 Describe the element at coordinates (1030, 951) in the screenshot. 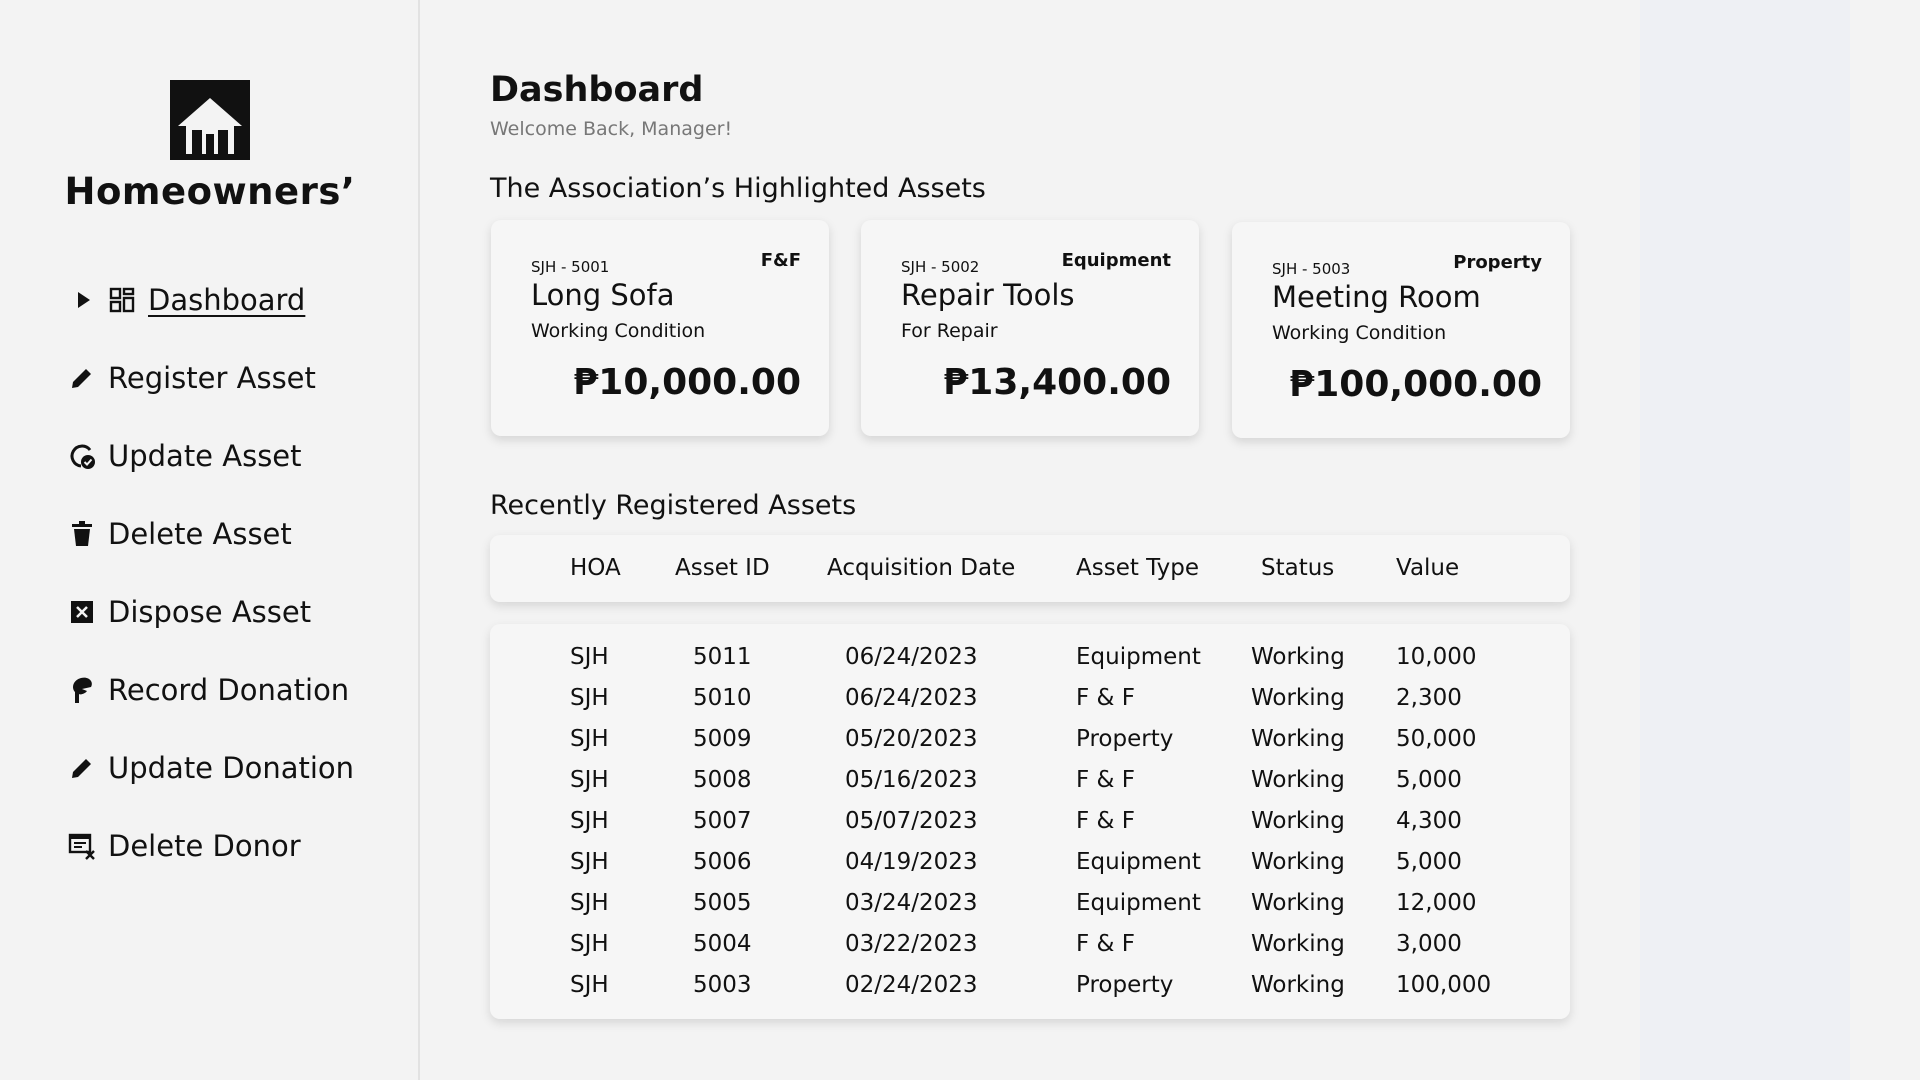

I see `table-row: SJH 5004 03/22/2023 F & F Working 3,000` at that location.